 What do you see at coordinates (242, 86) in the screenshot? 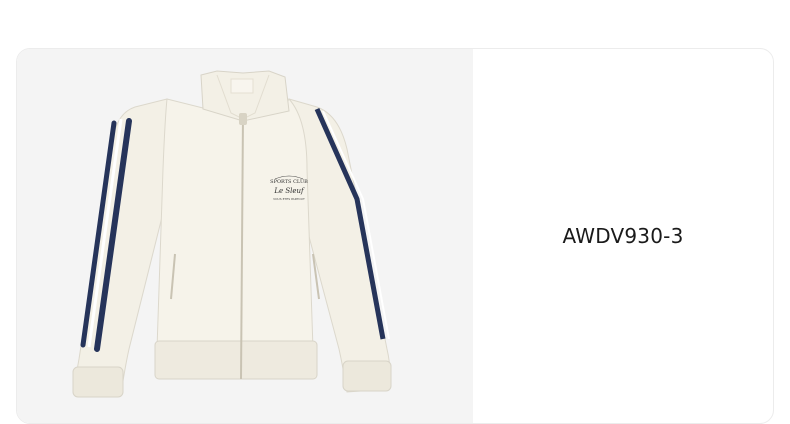
I see `neck-label` at bounding box center [242, 86].